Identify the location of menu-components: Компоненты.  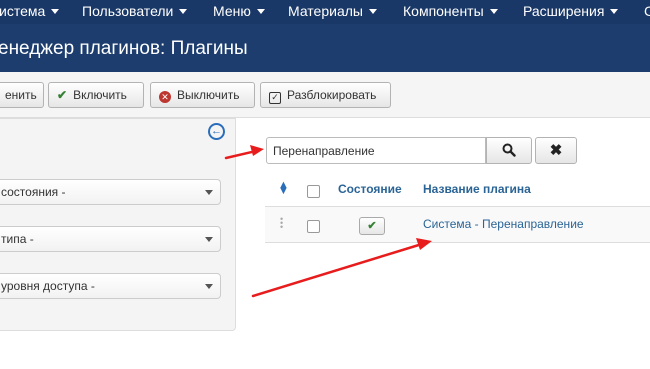
(450, 11).